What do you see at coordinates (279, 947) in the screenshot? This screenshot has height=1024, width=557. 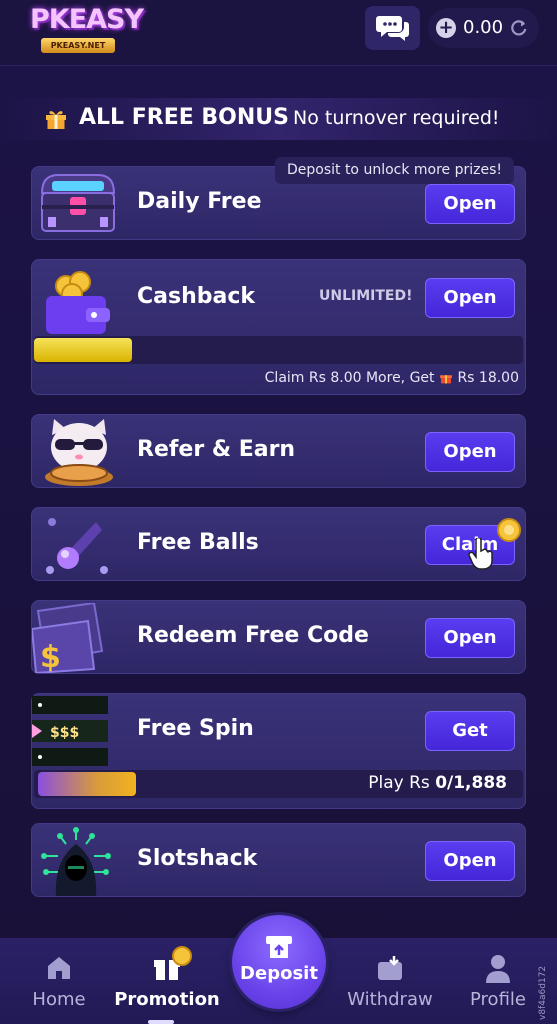 I see `deposit-atm-icon` at bounding box center [279, 947].